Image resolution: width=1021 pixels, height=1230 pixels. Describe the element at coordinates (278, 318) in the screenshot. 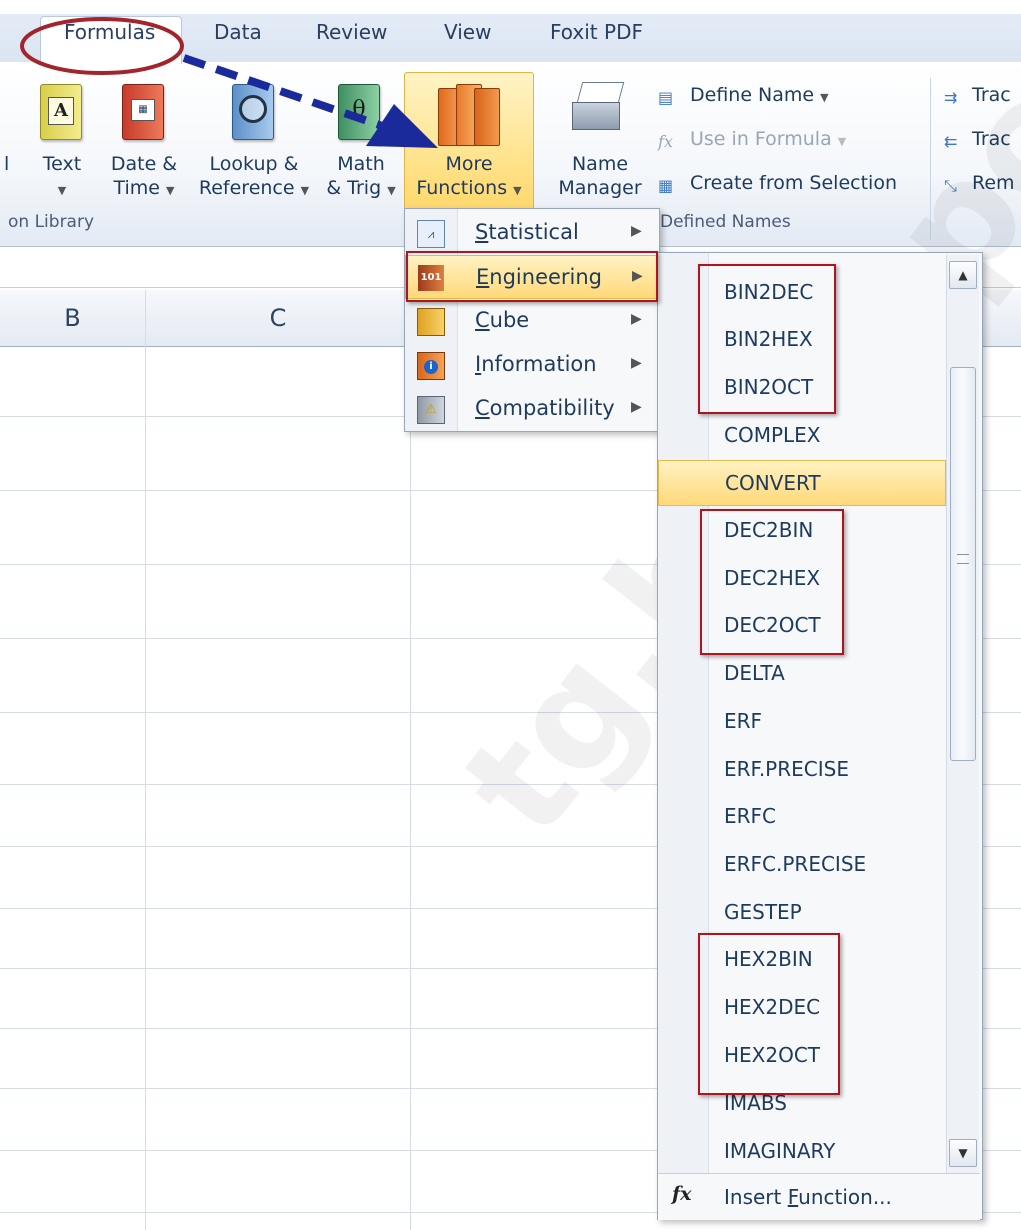

I see `column-header-c: C` at that location.